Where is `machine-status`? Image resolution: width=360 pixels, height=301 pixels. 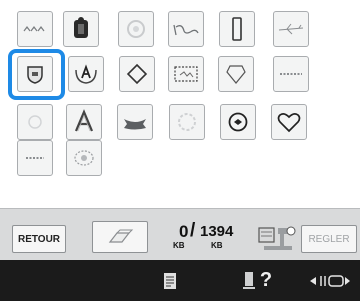 machine-status is located at coordinates (277, 239).